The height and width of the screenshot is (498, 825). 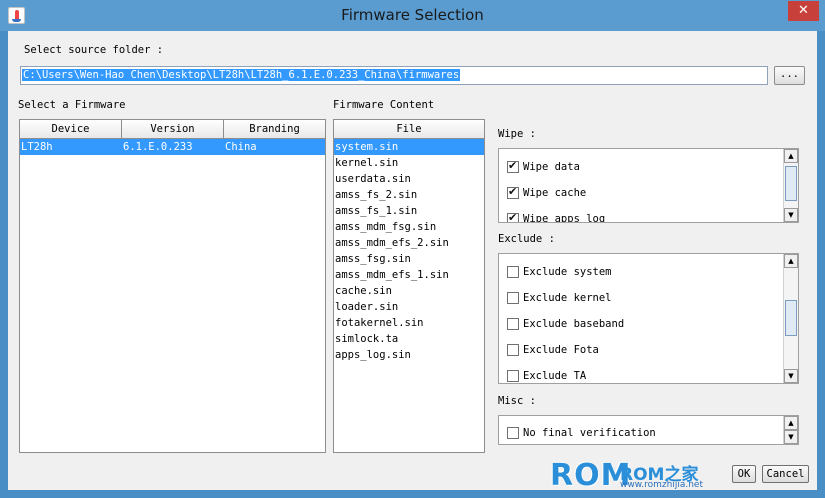 I want to click on wipe-apps-log-option: Wipe apps log, so click(x=556, y=217).